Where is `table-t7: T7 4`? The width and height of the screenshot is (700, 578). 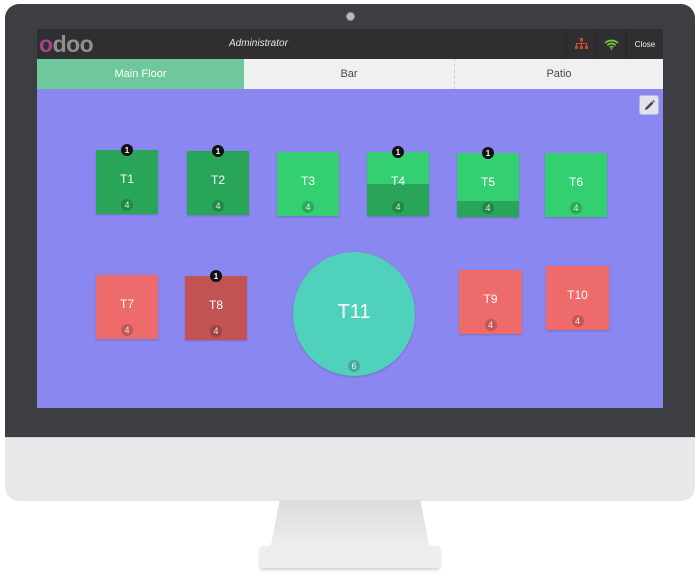 table-t7: T7 4 is located at coordinates (127, 307).